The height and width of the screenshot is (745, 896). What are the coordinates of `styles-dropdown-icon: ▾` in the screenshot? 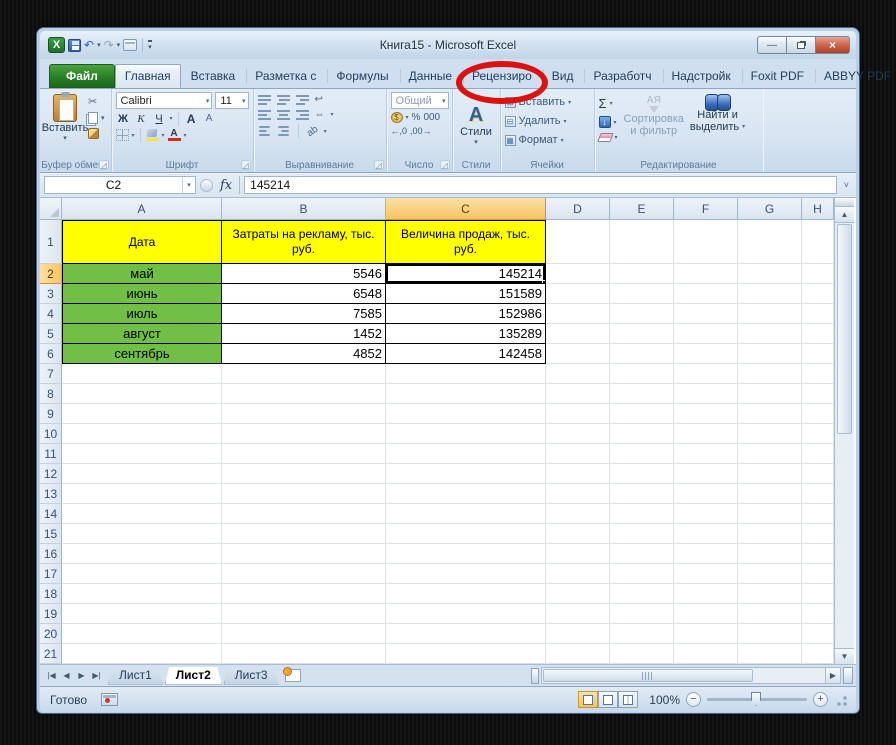 It's located at (476, 142).